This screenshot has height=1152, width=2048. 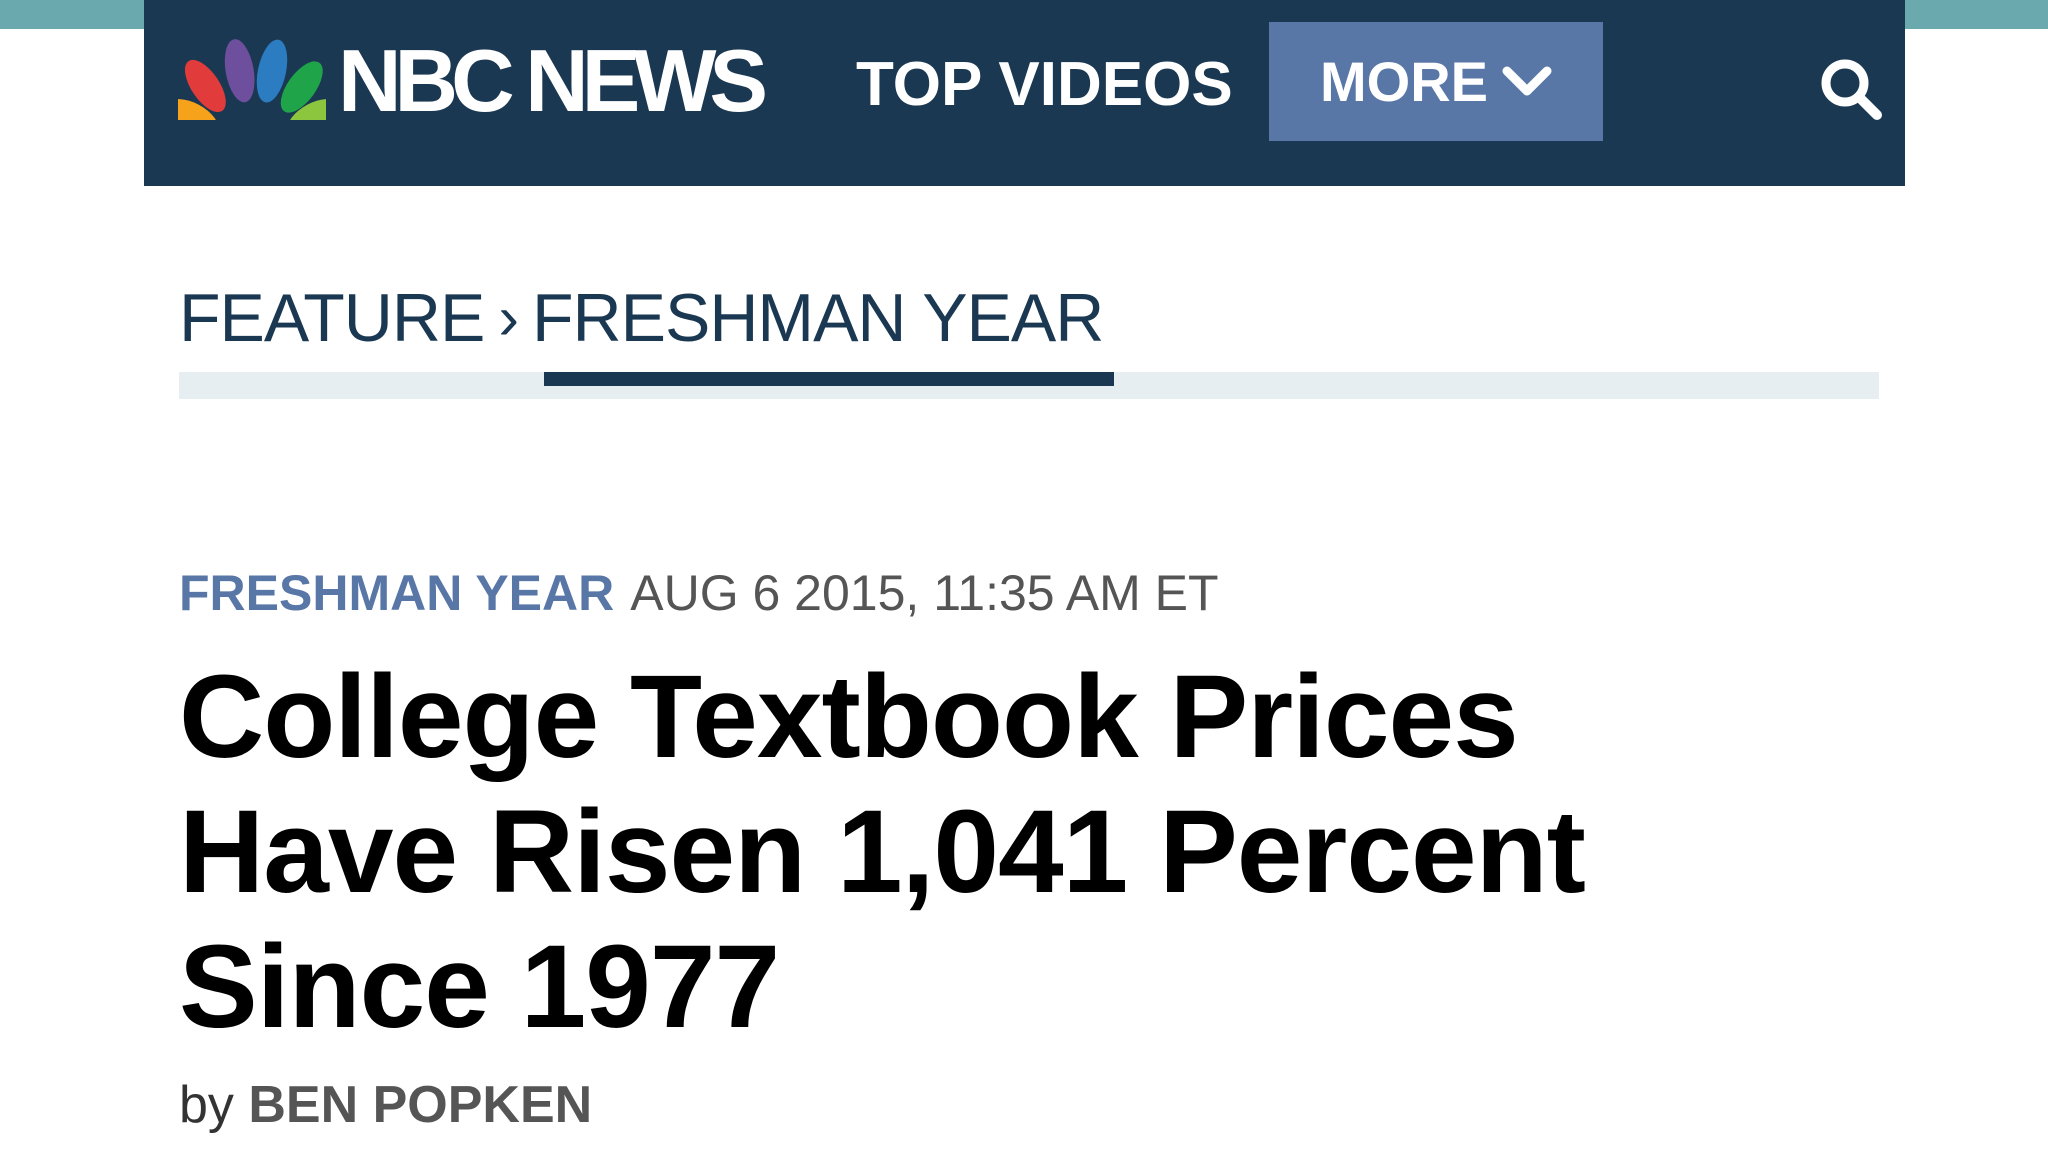 I want to click on byline-prefix: by, so click(x=206, y=1105).